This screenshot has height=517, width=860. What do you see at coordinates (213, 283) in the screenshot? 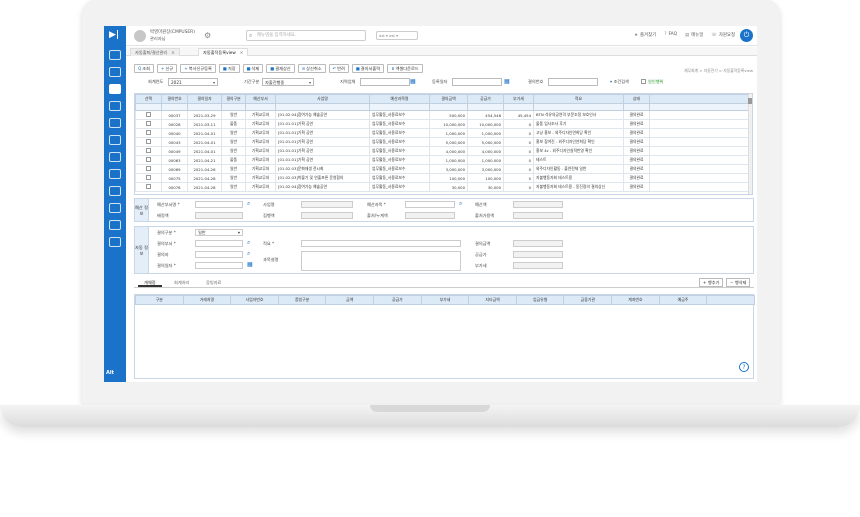
I see `tab-evidence: 증빙자료` at bounding box center [213, 283].